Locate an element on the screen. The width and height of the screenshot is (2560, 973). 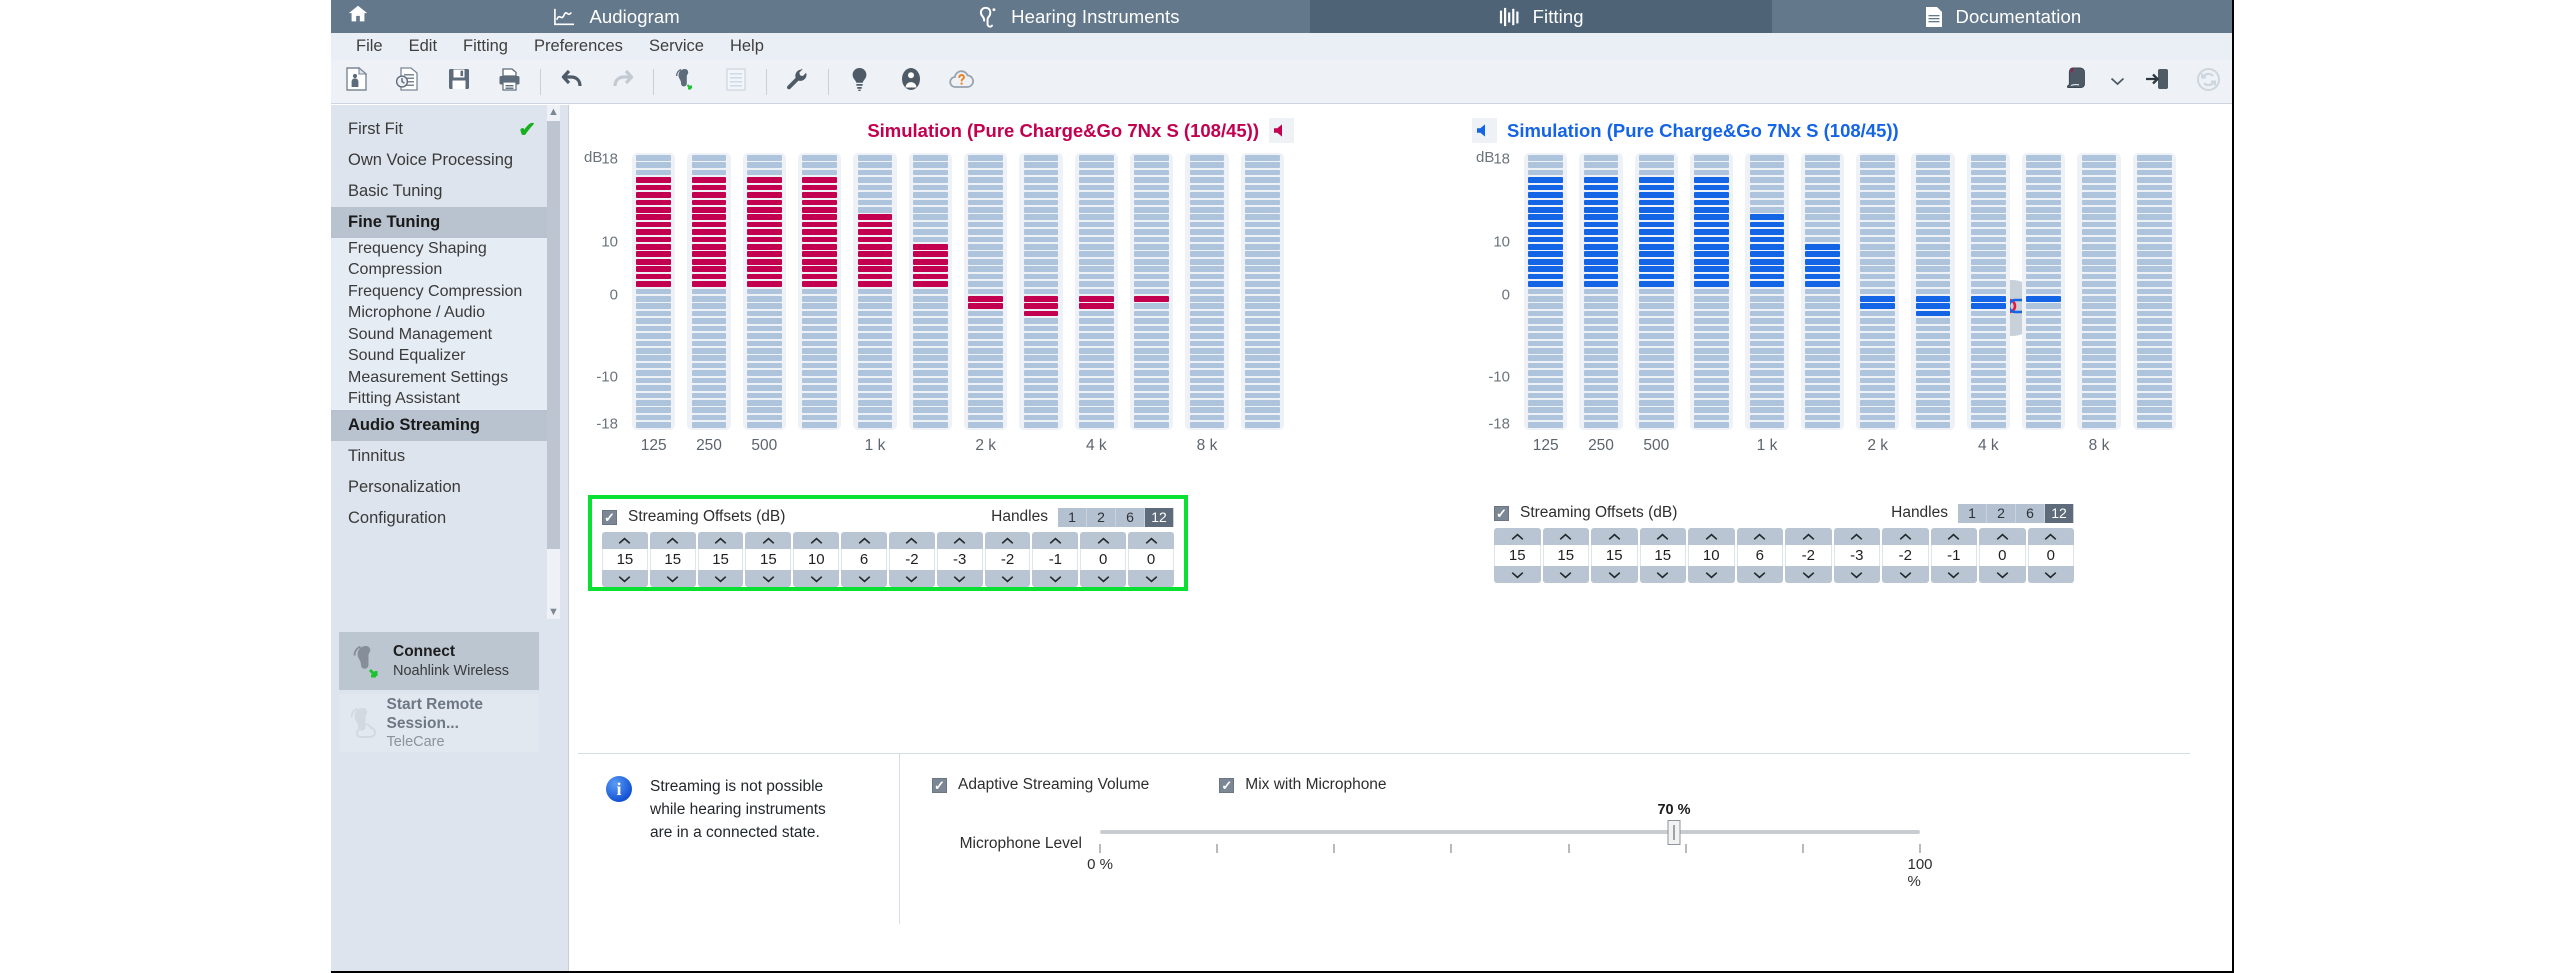
tips-button is located at coordinates (859, 82).